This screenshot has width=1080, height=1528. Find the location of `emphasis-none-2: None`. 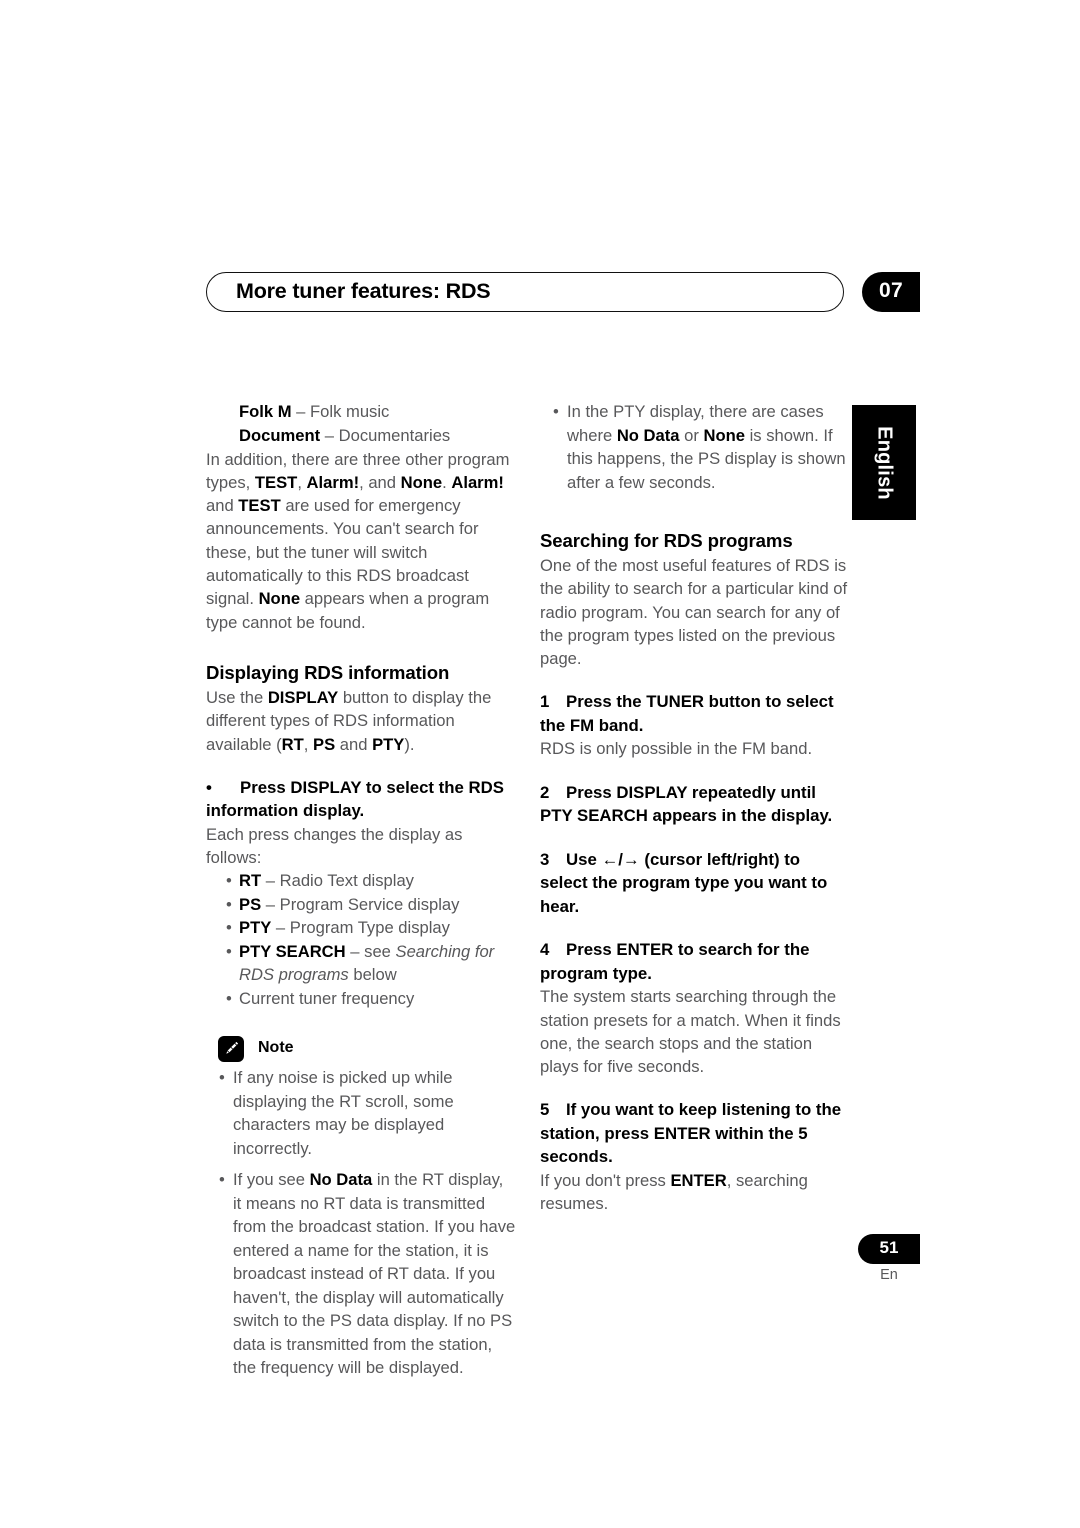

emphasis-none-2: None is located at coordinates (279, 599).